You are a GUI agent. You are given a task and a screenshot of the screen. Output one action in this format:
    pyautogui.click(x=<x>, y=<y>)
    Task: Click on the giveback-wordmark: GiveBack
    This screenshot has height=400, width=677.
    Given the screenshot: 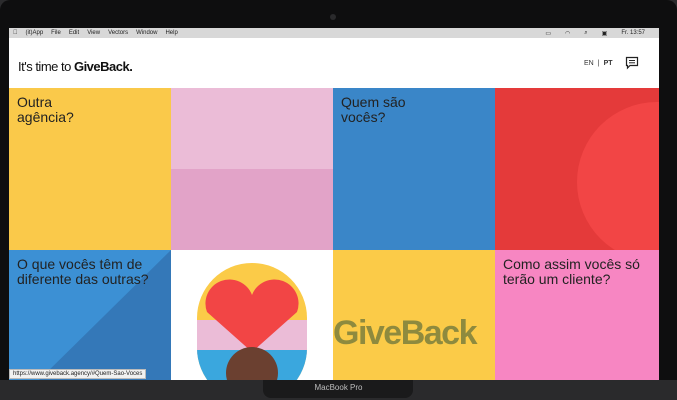 What is the action you would take?
    pyautogui.click(x=405, y=333)
    